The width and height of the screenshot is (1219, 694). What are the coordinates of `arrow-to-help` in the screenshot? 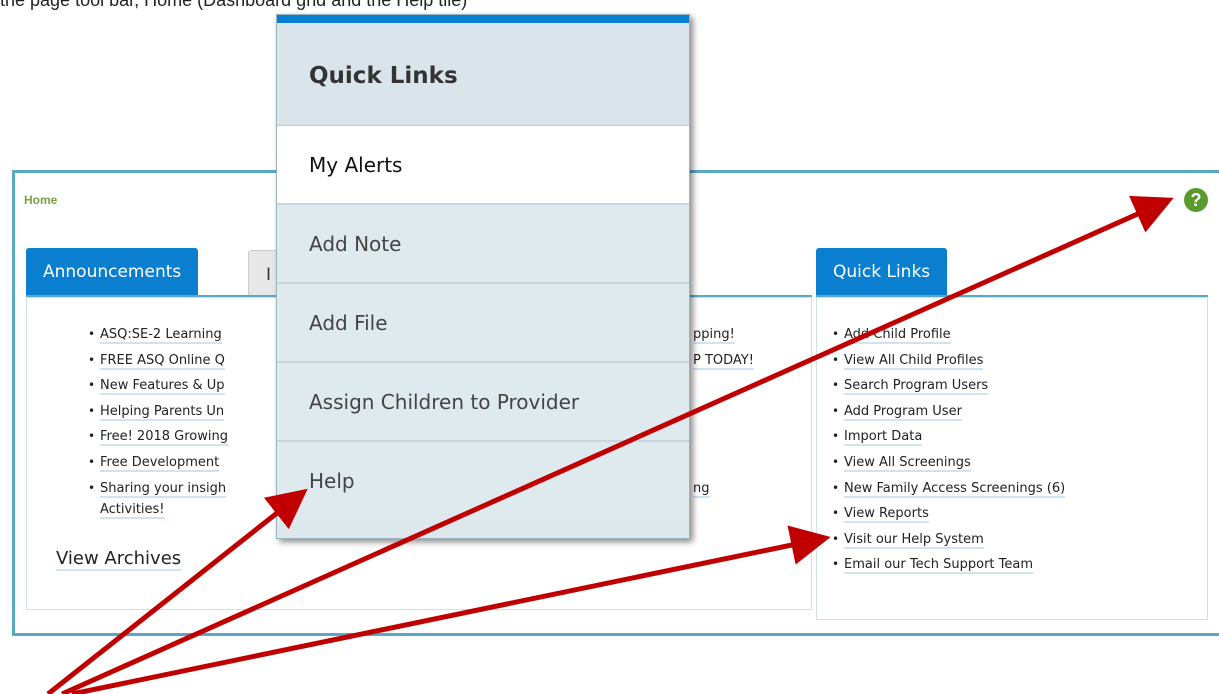 It's located at (177, 591).